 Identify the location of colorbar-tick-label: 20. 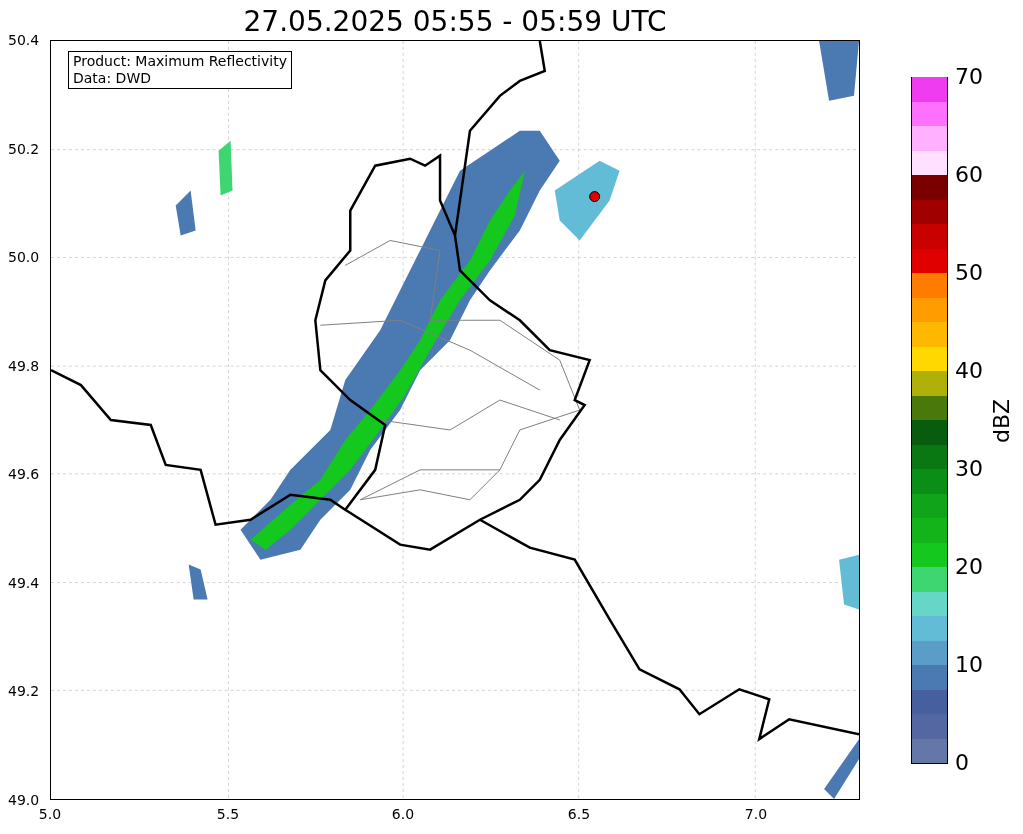
(969, 567).